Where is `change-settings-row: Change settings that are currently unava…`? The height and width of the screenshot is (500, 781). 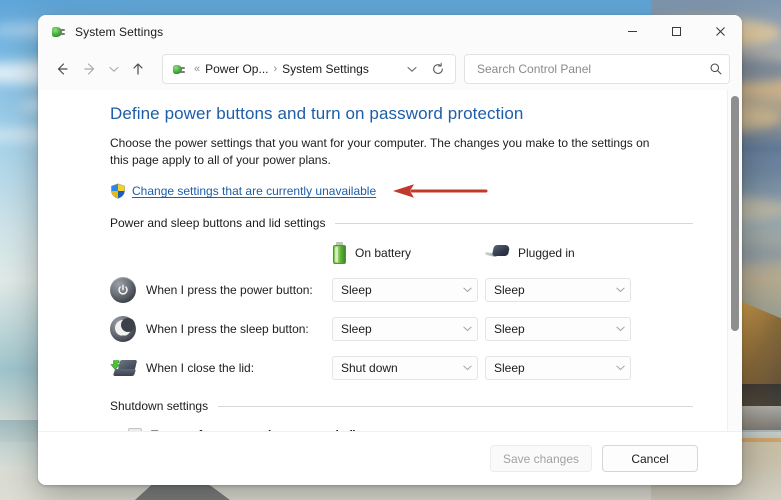
change-settings-row: Change settings that are currently unava… is located at coordinates (401, 191).